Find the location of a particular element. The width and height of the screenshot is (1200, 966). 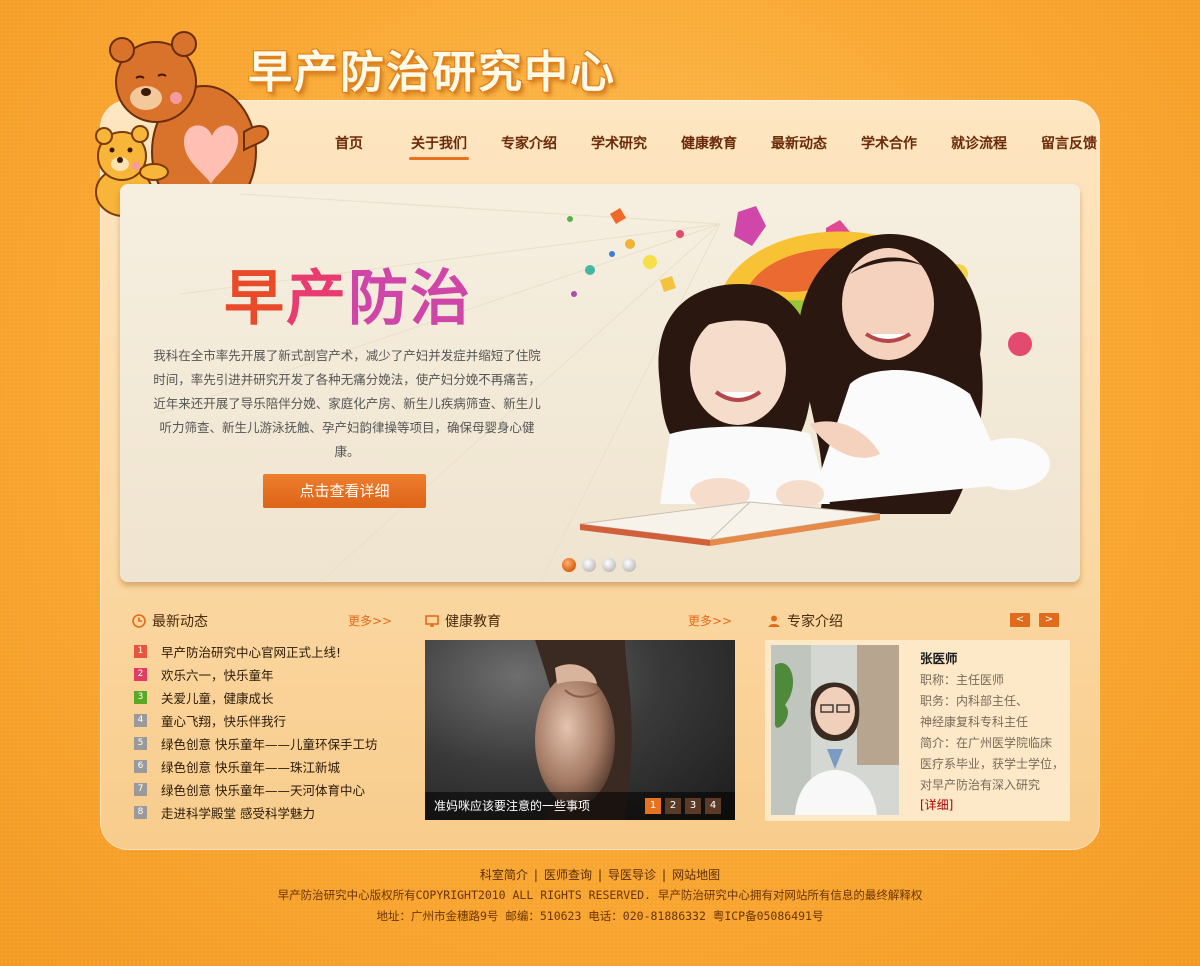

news-number-badge: 5 is located at coordinates (140, 743).